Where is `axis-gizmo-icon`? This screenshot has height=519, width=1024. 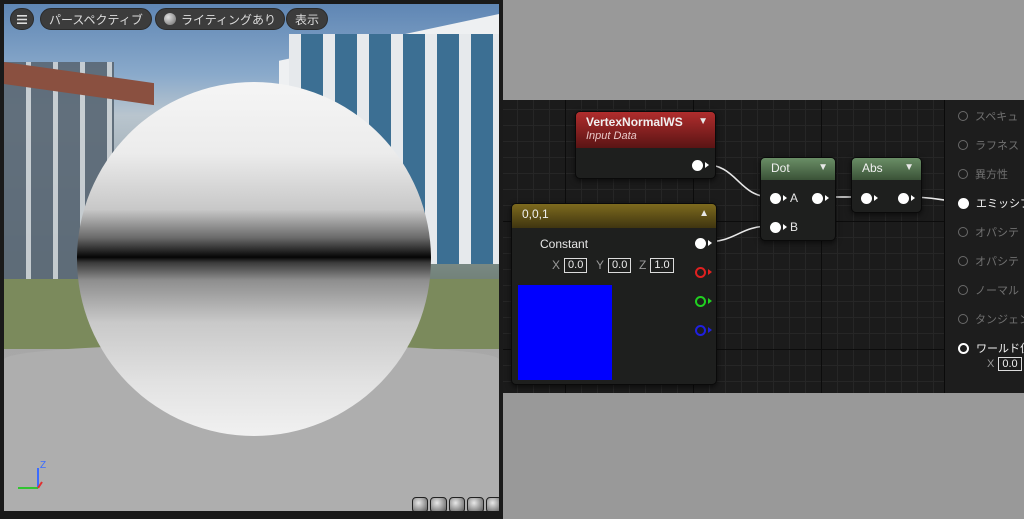
axis-gizmo-icon is located at coordinates (30, 478).